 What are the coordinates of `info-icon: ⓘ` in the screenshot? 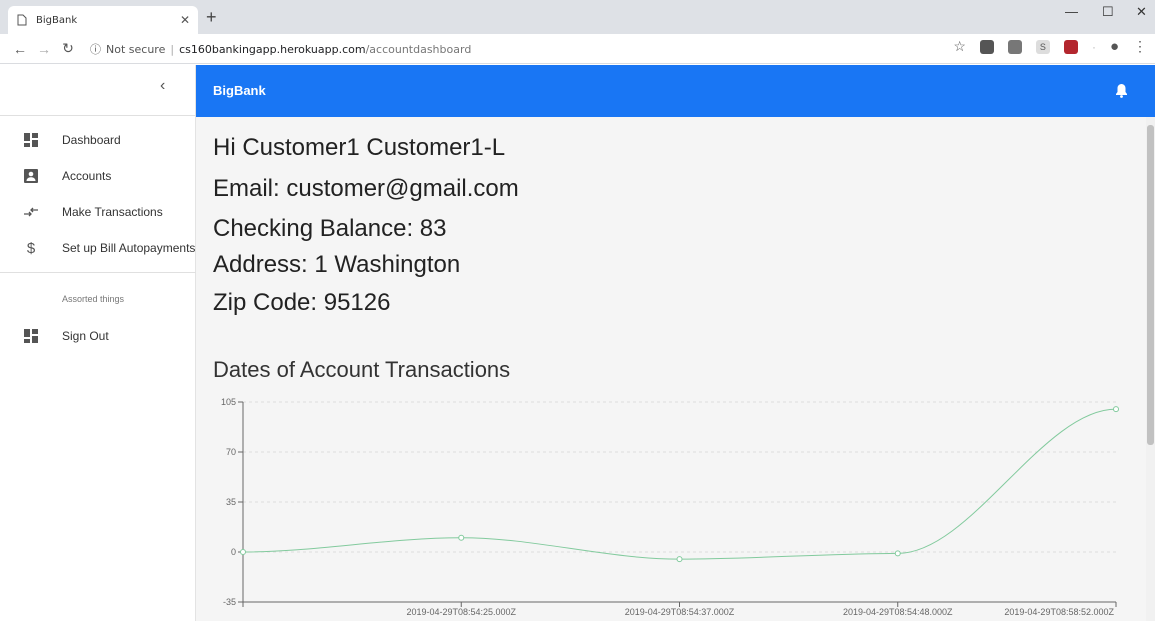 It's located at (95, 49).